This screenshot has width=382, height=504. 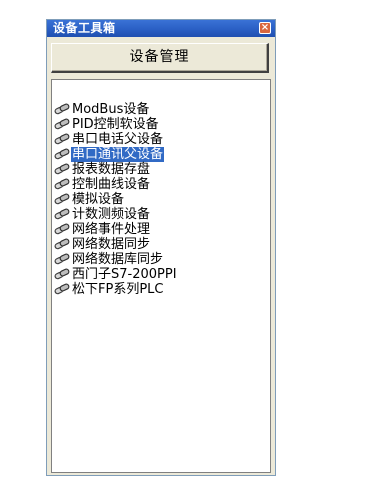 I want to click on device-list-item: 网络事件处理, so click(x=102, y=229).